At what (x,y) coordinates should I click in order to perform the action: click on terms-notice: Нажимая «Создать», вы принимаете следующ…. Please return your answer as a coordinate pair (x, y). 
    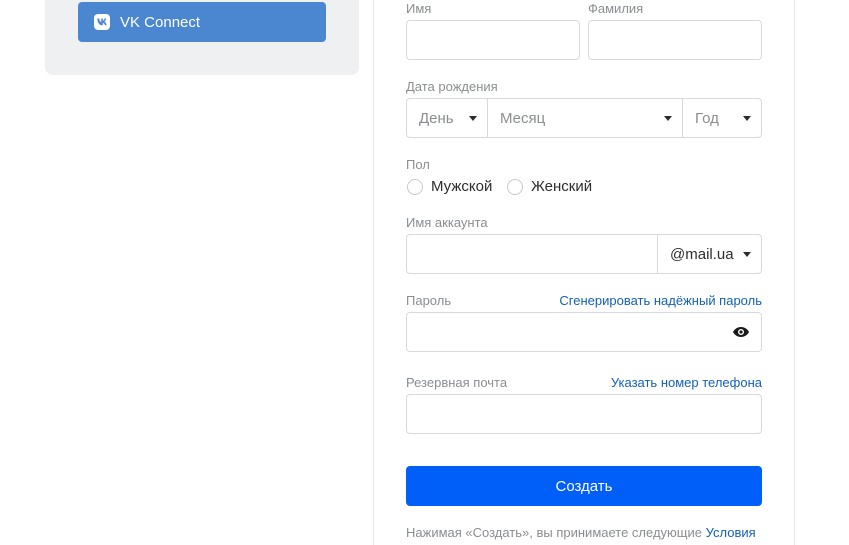
    Looking at the image, I should click on (581, 533).